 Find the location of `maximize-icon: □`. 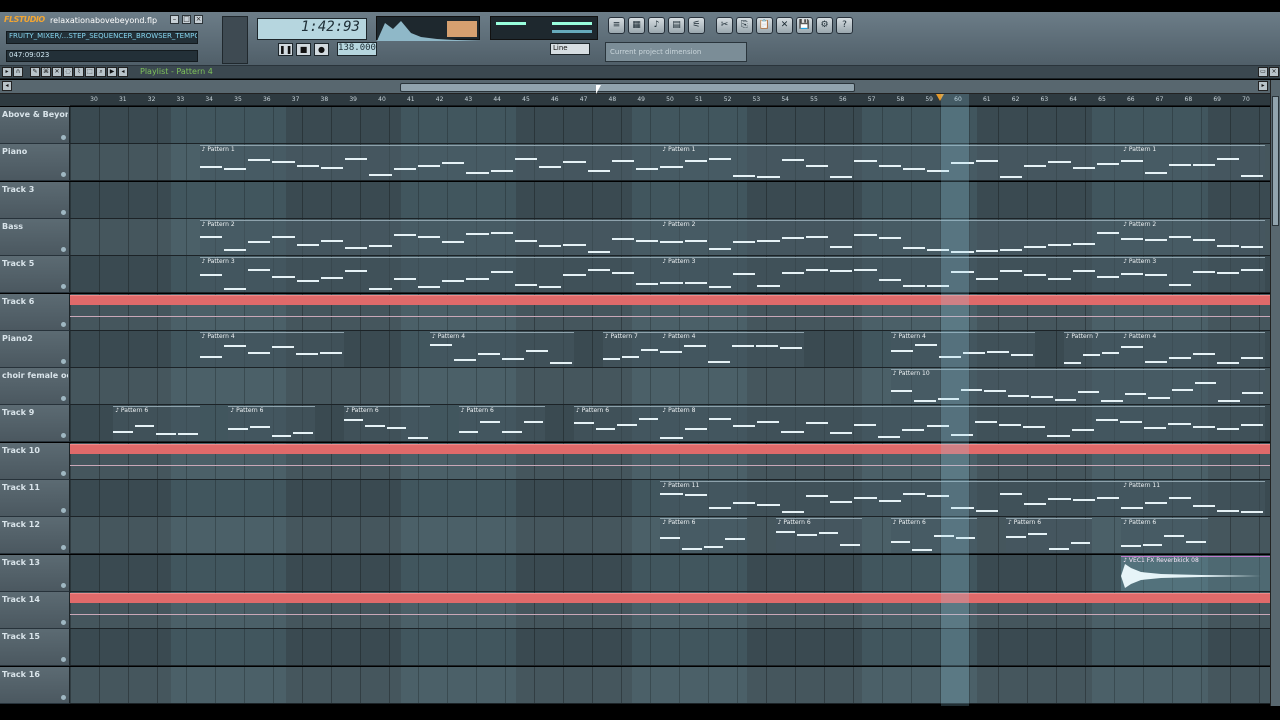

maximize-icon: □ is located at coordinates (186, 19).